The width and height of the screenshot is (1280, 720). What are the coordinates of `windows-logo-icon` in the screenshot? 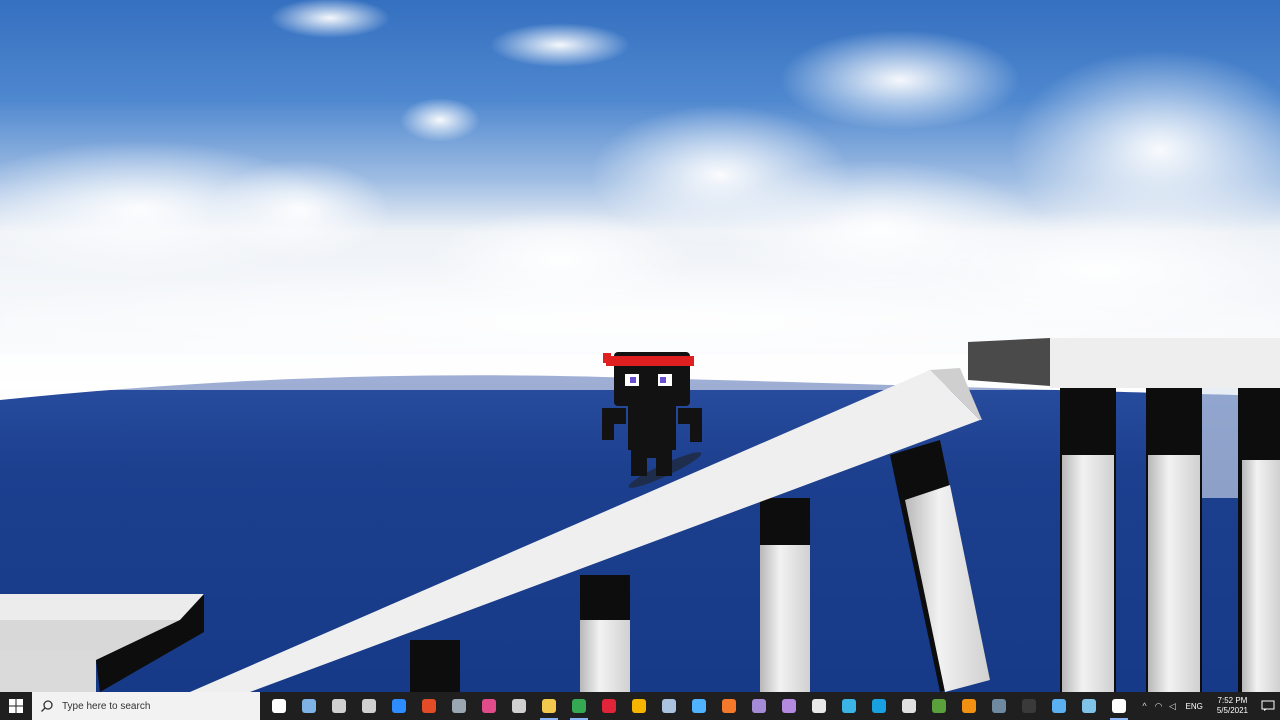 It's located at (16, 706).